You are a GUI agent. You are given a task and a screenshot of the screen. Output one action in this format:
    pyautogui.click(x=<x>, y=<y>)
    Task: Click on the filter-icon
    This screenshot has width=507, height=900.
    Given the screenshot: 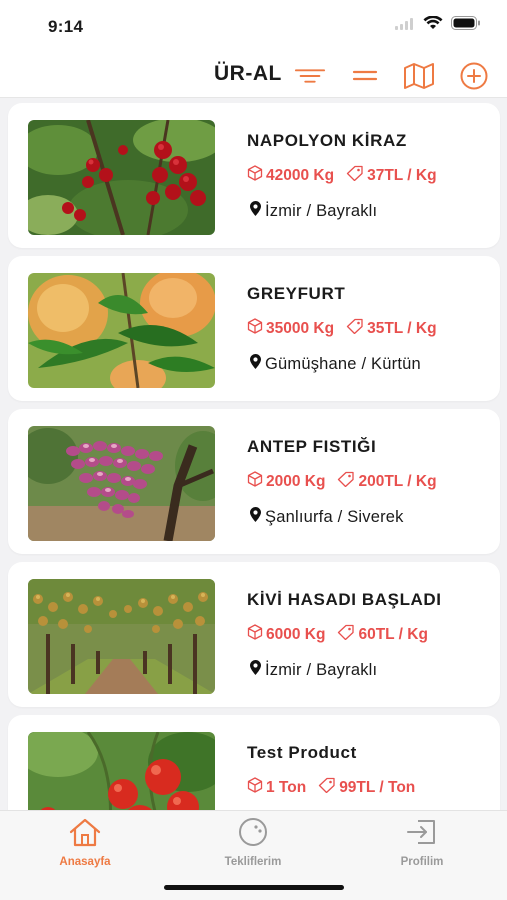 What is the action you would take?
    pyautogui.click(x=310, y=76)
    